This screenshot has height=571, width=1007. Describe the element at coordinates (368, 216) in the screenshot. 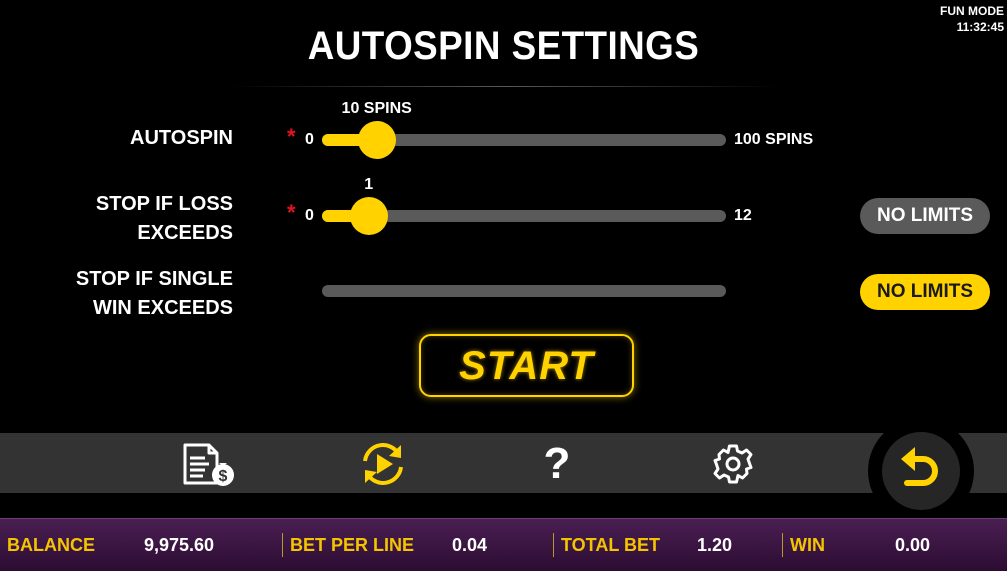

I see `stop-loss-slider-thumb` at that location.